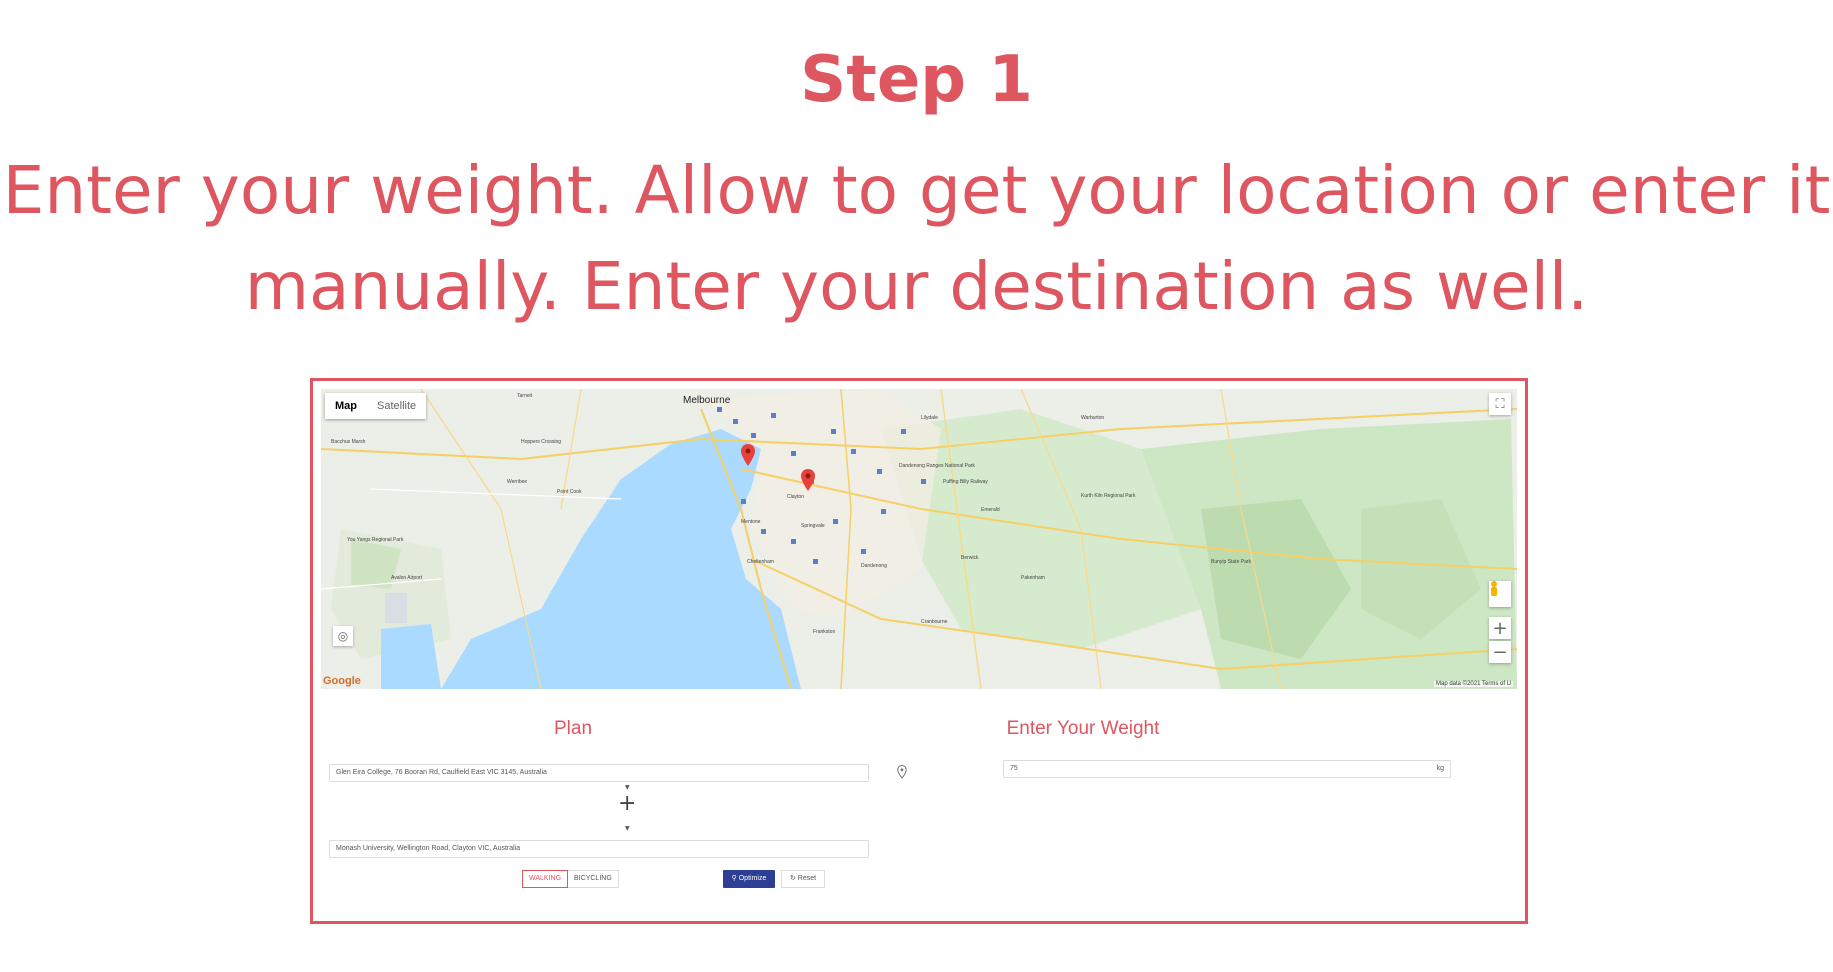 This screenshot has height=972, width=1833. What do you see at coordinates (541, 442) in the screenshot?
I see `map-label-hoppers-crossing: Hoppers Crossing` at bounding box center [541, 442].